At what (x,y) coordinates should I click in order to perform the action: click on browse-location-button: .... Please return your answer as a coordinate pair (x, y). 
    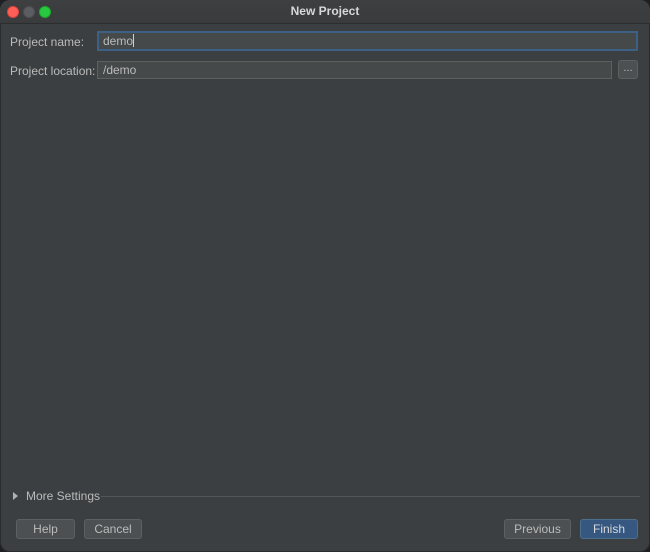
    Looking at the image, I should click on (628, 69).